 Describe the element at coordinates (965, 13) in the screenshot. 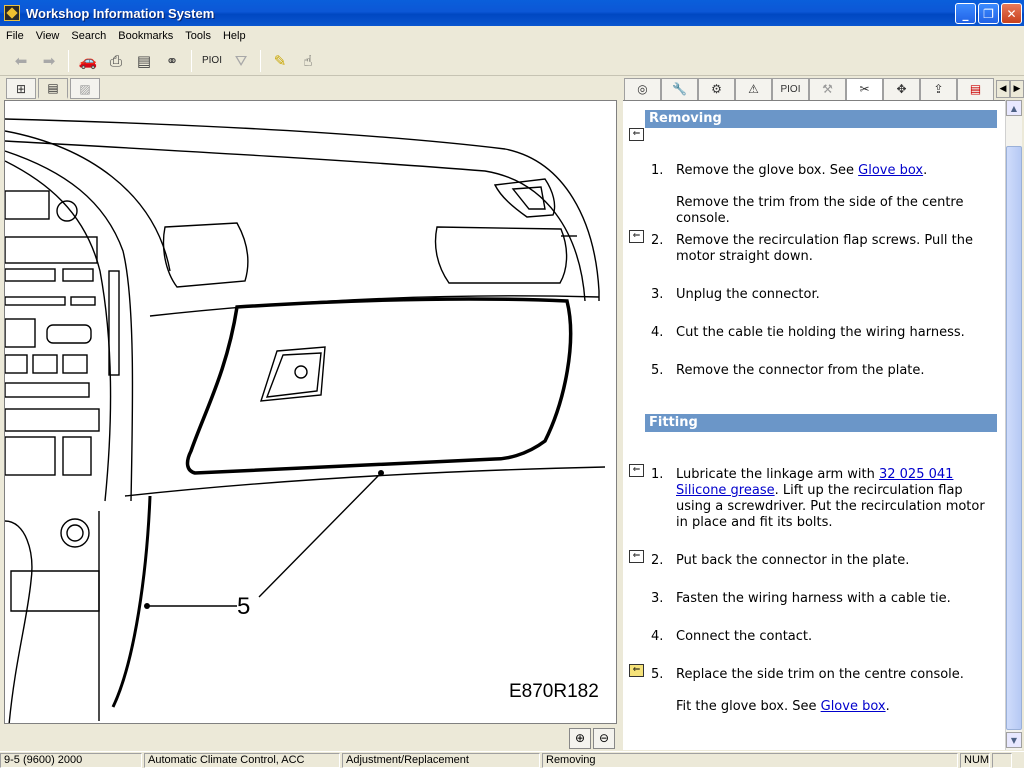

I see `minimize-button: _` at that location.